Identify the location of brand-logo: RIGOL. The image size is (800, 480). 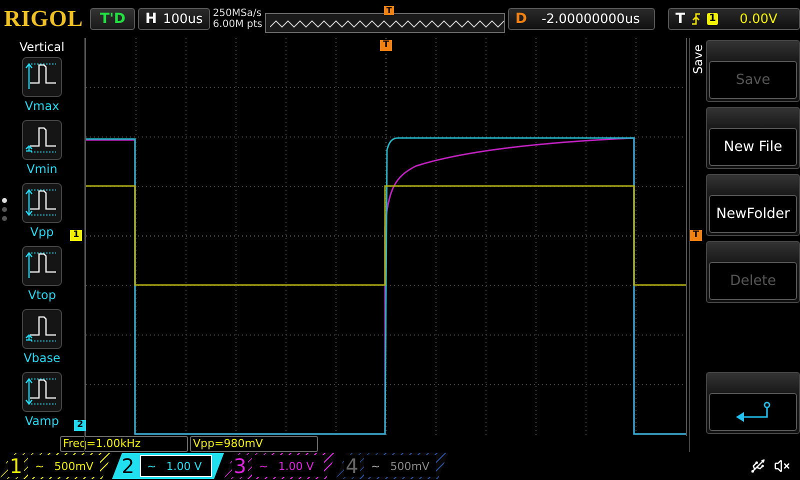
(44, 19).